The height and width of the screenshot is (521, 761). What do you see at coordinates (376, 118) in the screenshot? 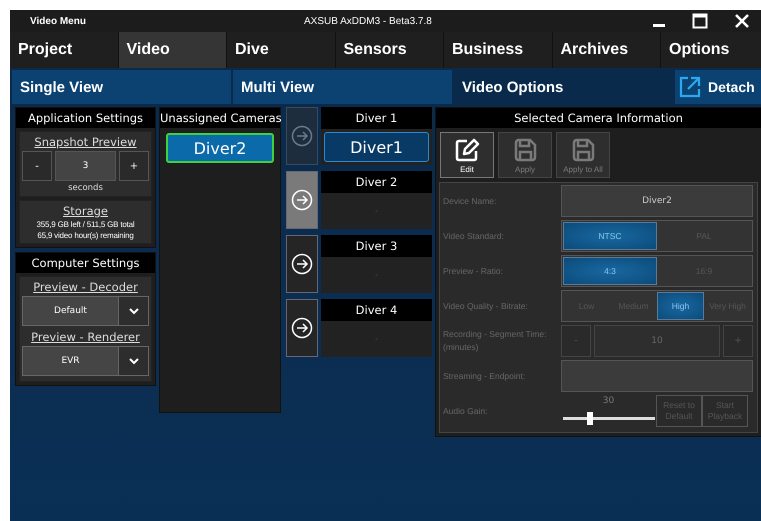
I see `slot-title: Diver 1` at bounding box center [376, 118].